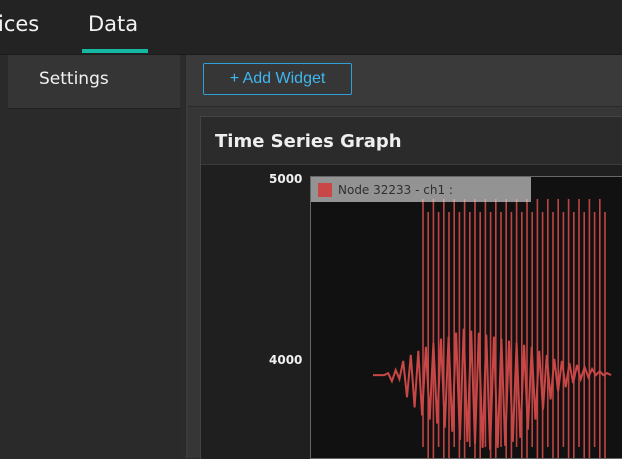 This screenshot has width=622, height=459. What do you see at coordinates (115, 51) in the screenshot?
I see `active-tab-indicator` at bounding box center [115, 51].